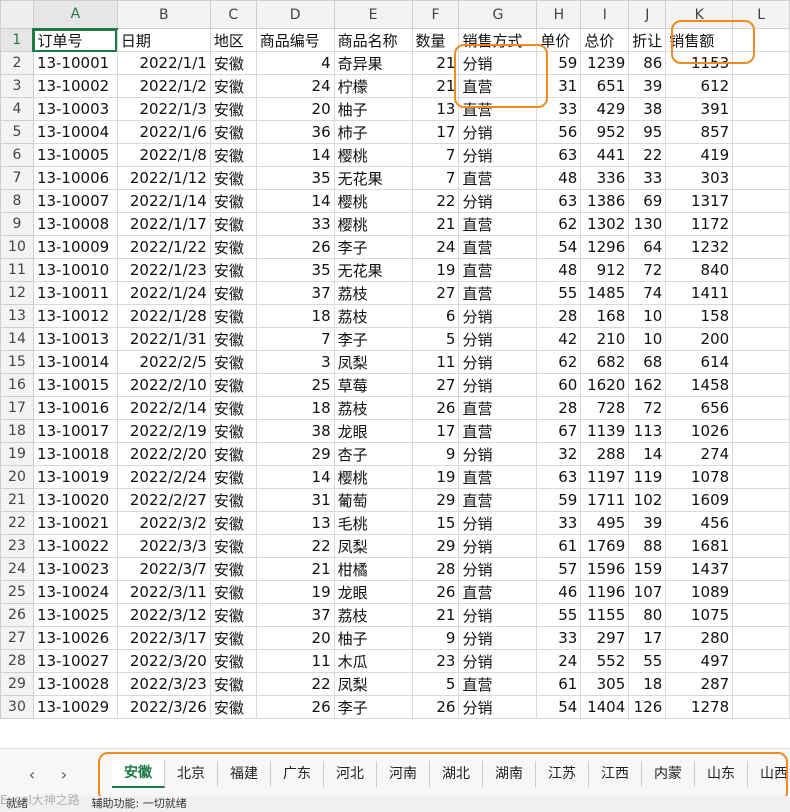 The height and width of the screenshot is (812, 790). I want to click on row-header: 11, so click(17, 270).